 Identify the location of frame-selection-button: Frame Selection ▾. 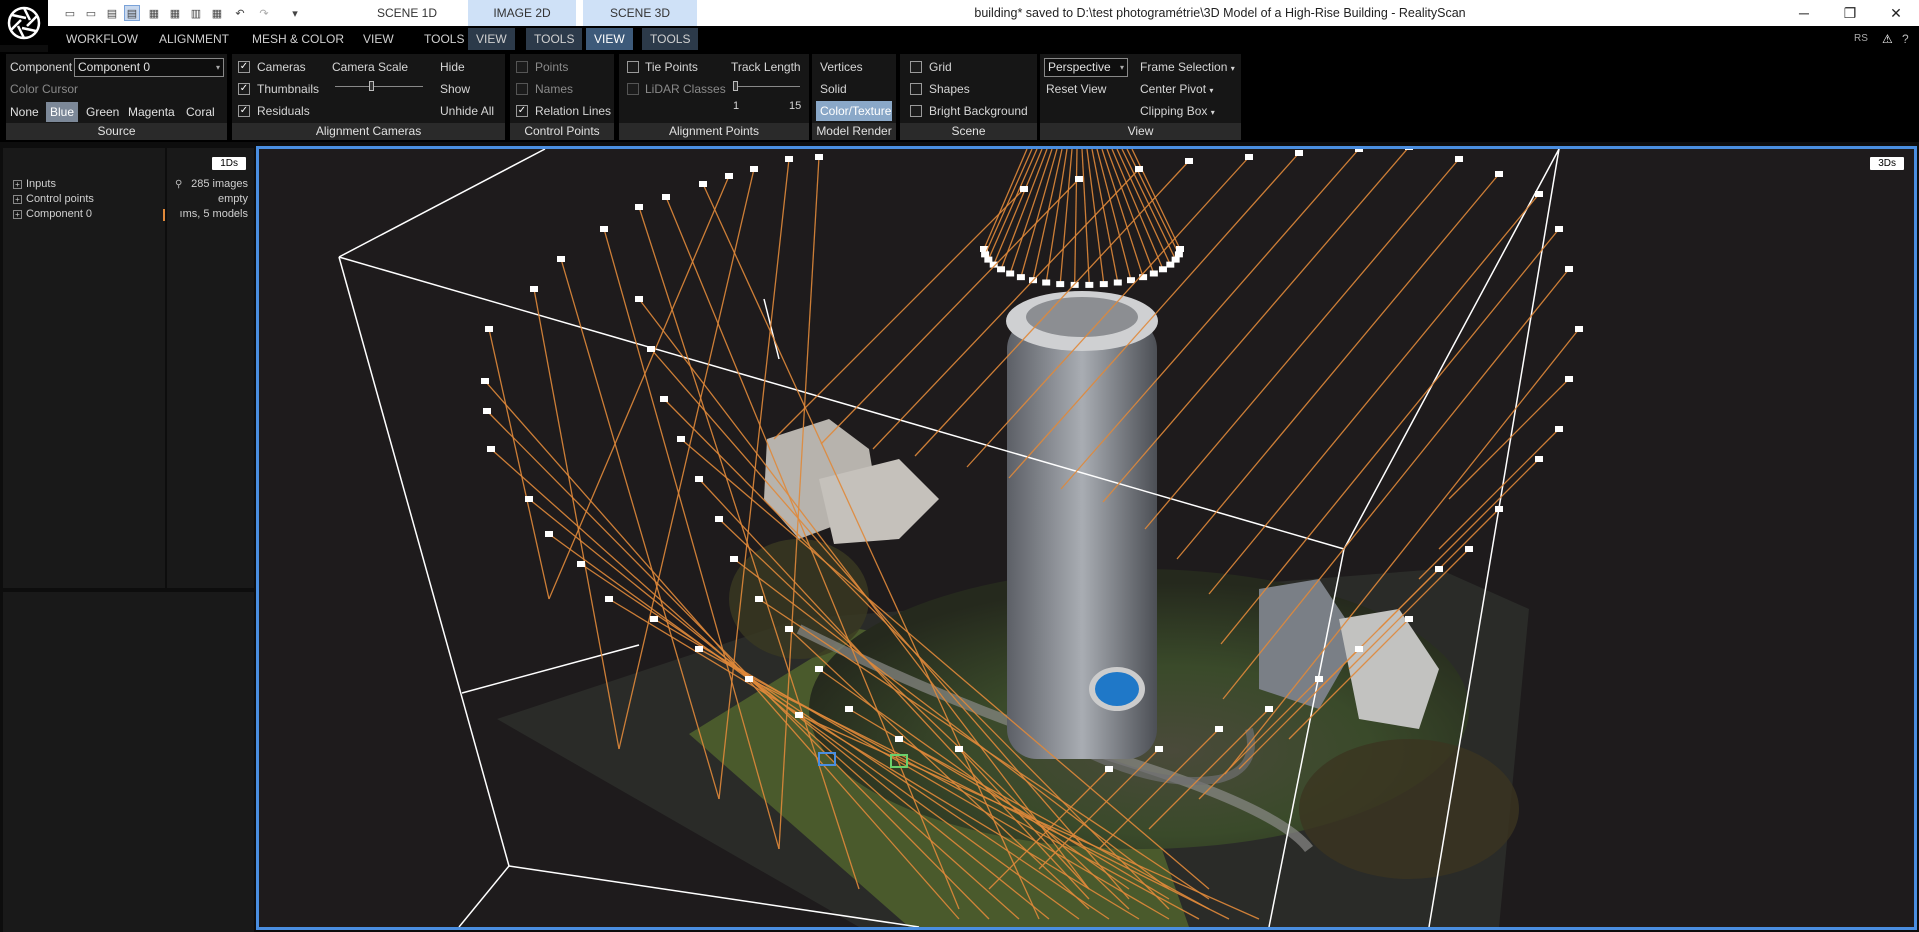
(1187, 67).